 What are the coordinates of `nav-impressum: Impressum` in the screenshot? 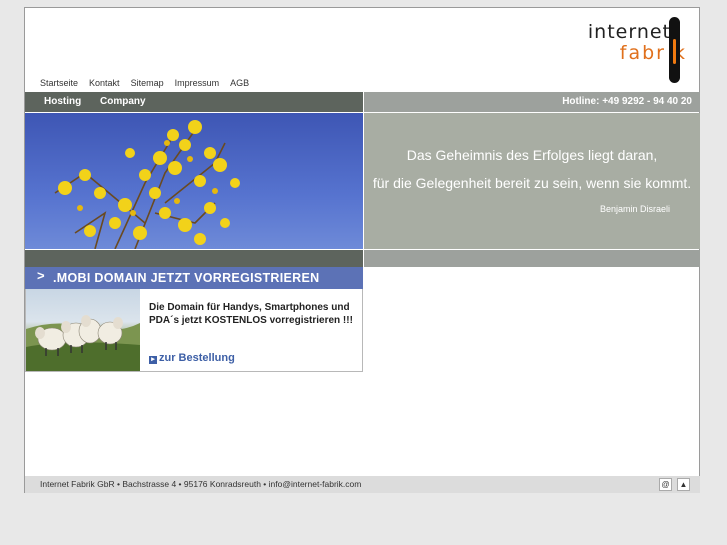 It's located at (197, 83).